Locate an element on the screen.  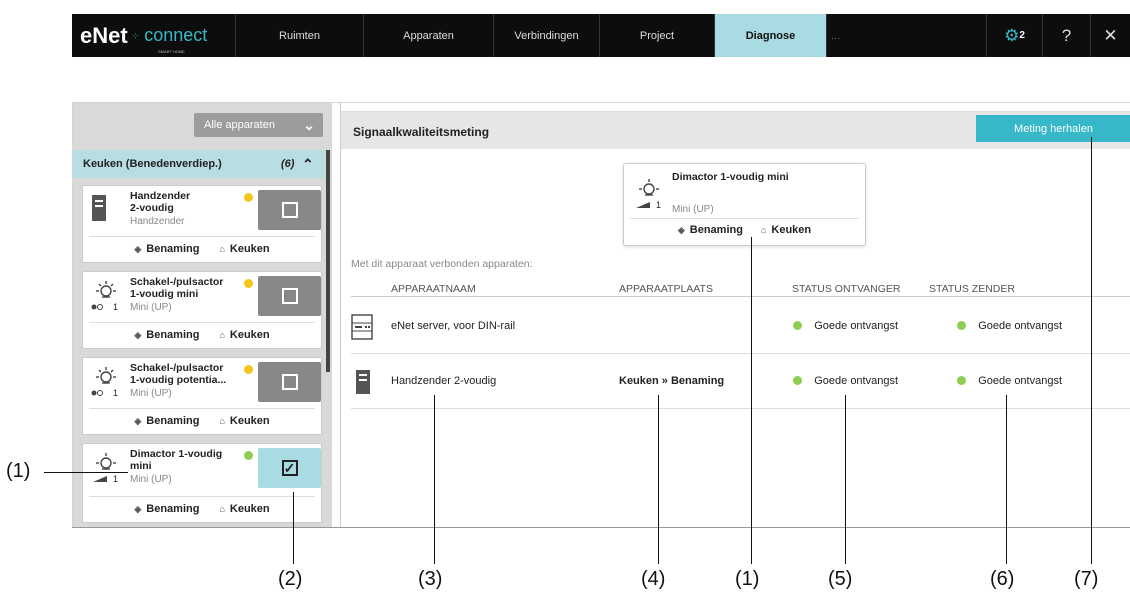
receiver-status-text: Goede ontvangst is located at coordinates (856, 381).